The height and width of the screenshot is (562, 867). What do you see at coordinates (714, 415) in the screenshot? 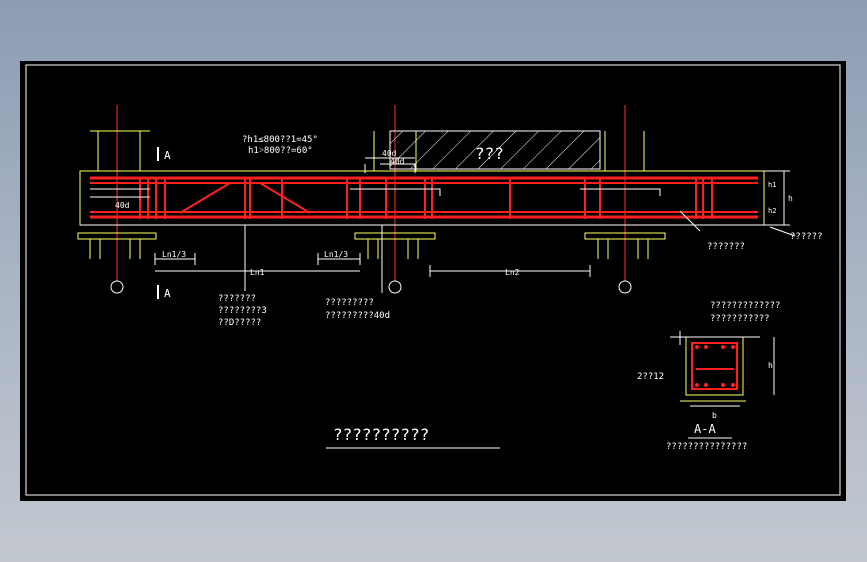
I see `sec-dim-b: b` at bounding box center [714, 415].